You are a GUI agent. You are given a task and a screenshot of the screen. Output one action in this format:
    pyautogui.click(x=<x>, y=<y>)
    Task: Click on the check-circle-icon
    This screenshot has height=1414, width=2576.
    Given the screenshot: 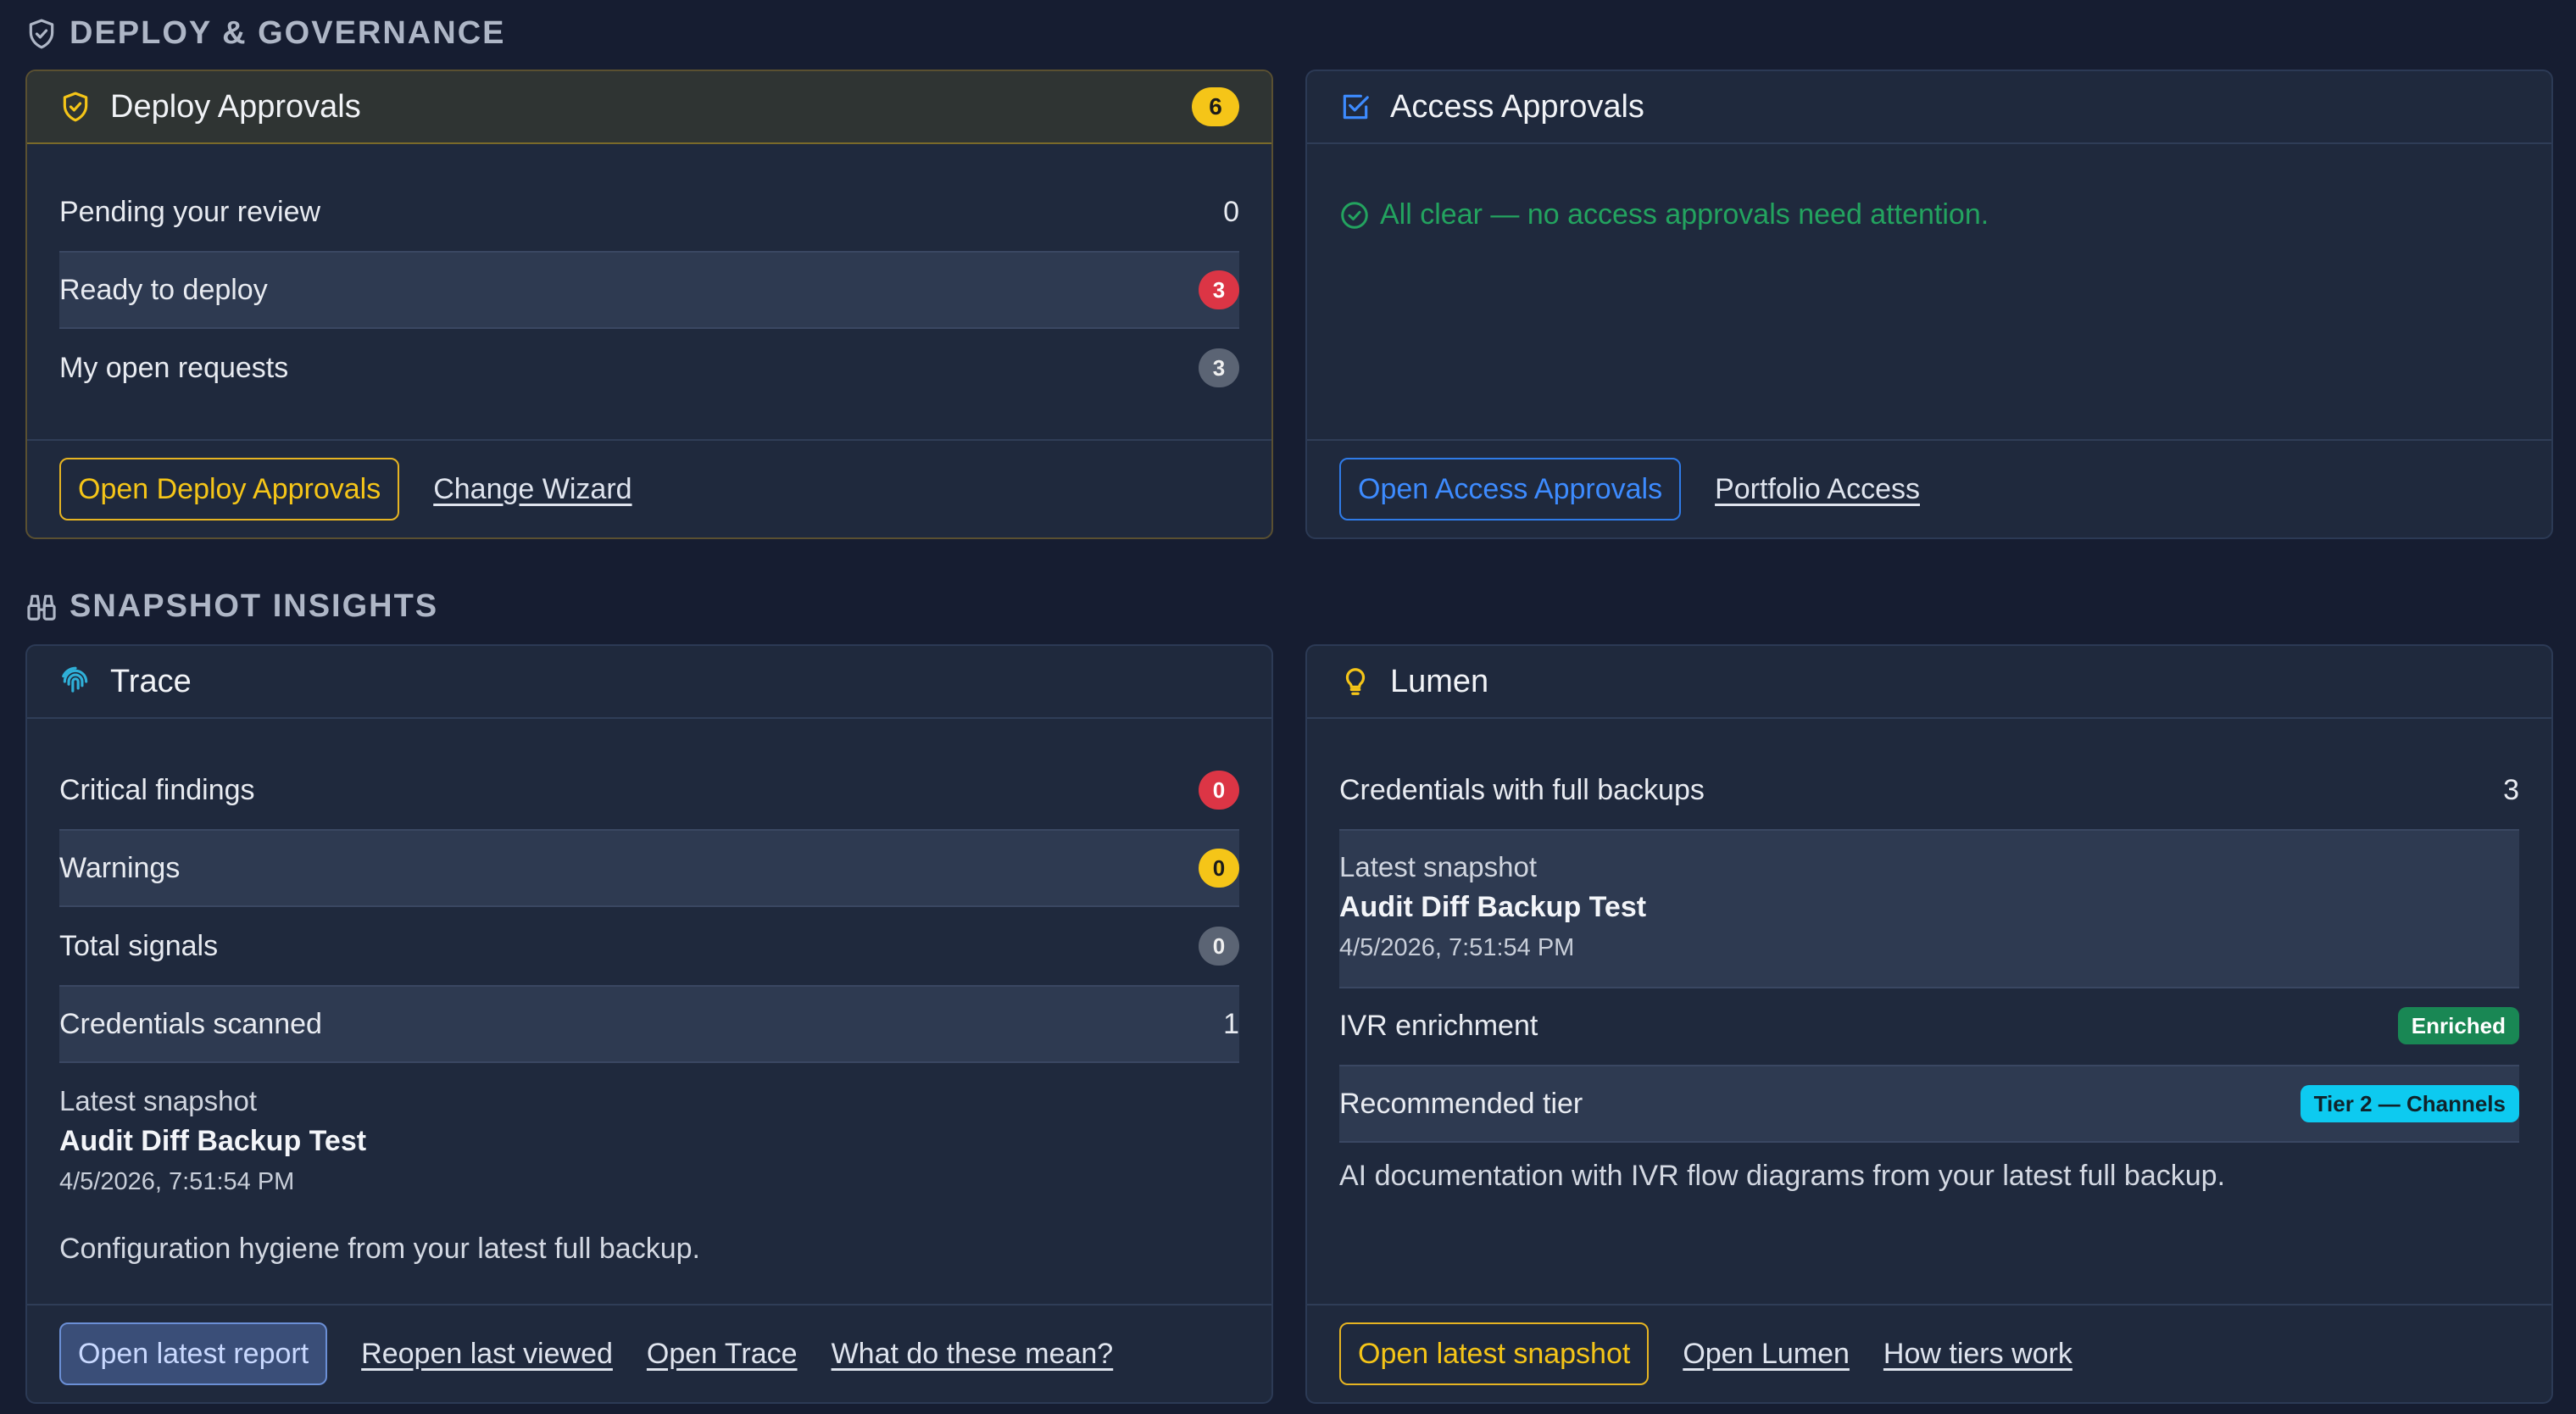 What is the action you would take?
    pyautogui.click(x=1354, y=215)
    